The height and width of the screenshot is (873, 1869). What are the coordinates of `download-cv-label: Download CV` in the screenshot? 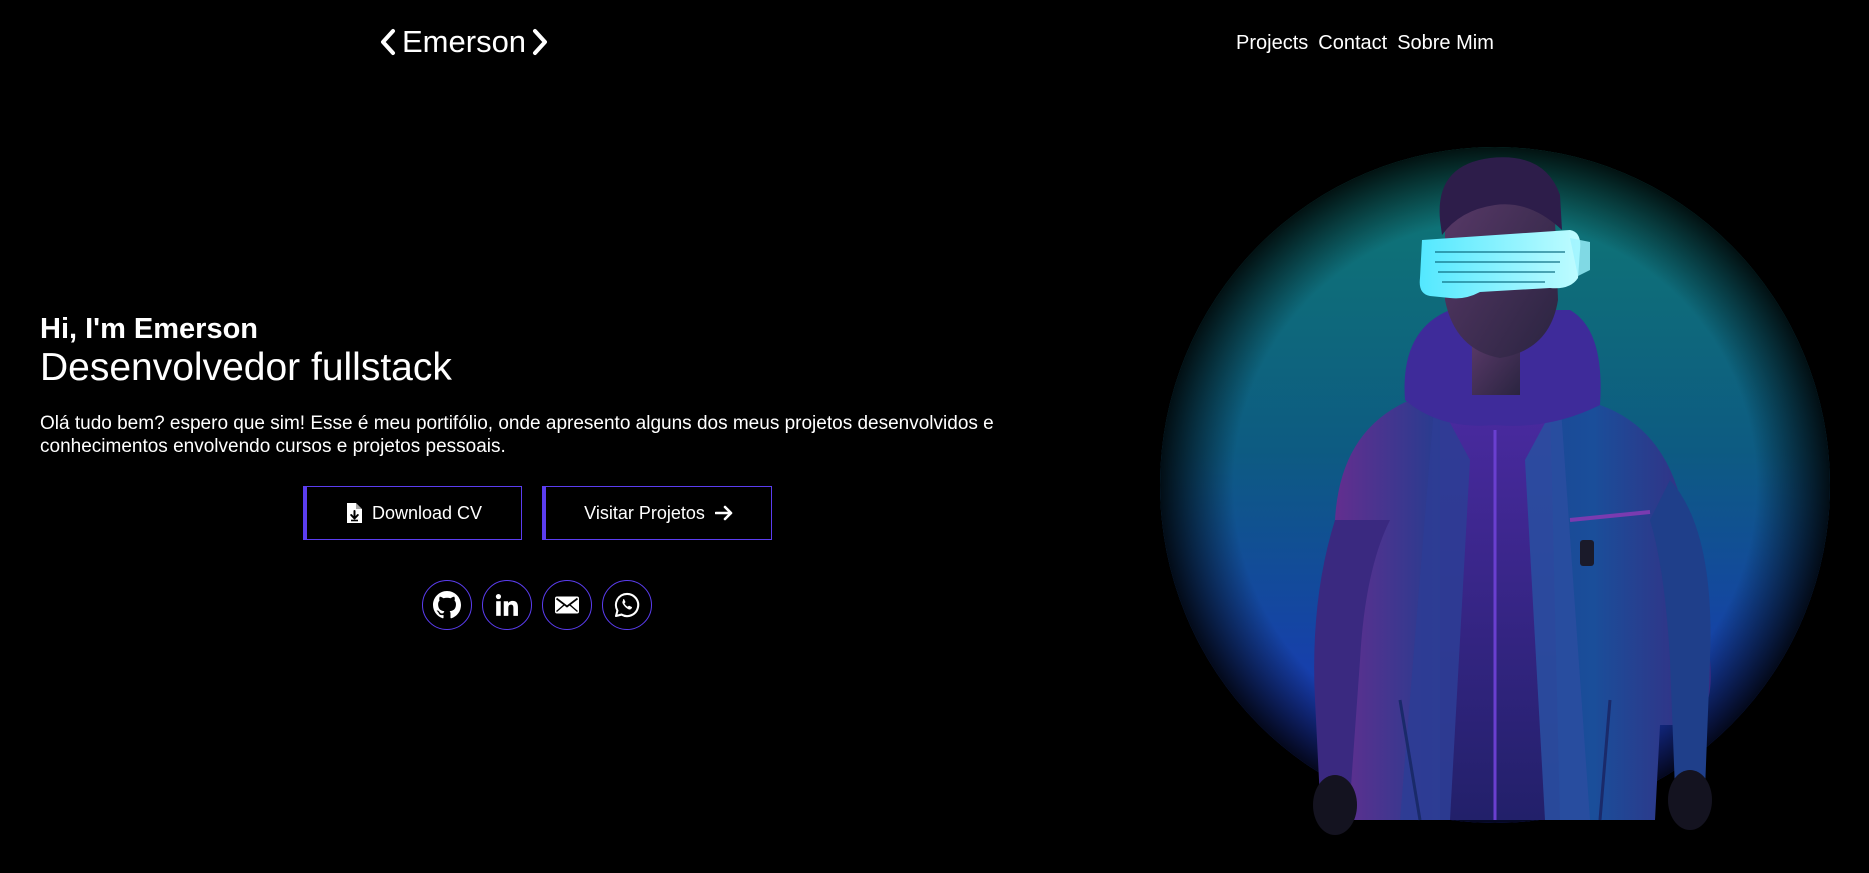 It's located at (427, 512).